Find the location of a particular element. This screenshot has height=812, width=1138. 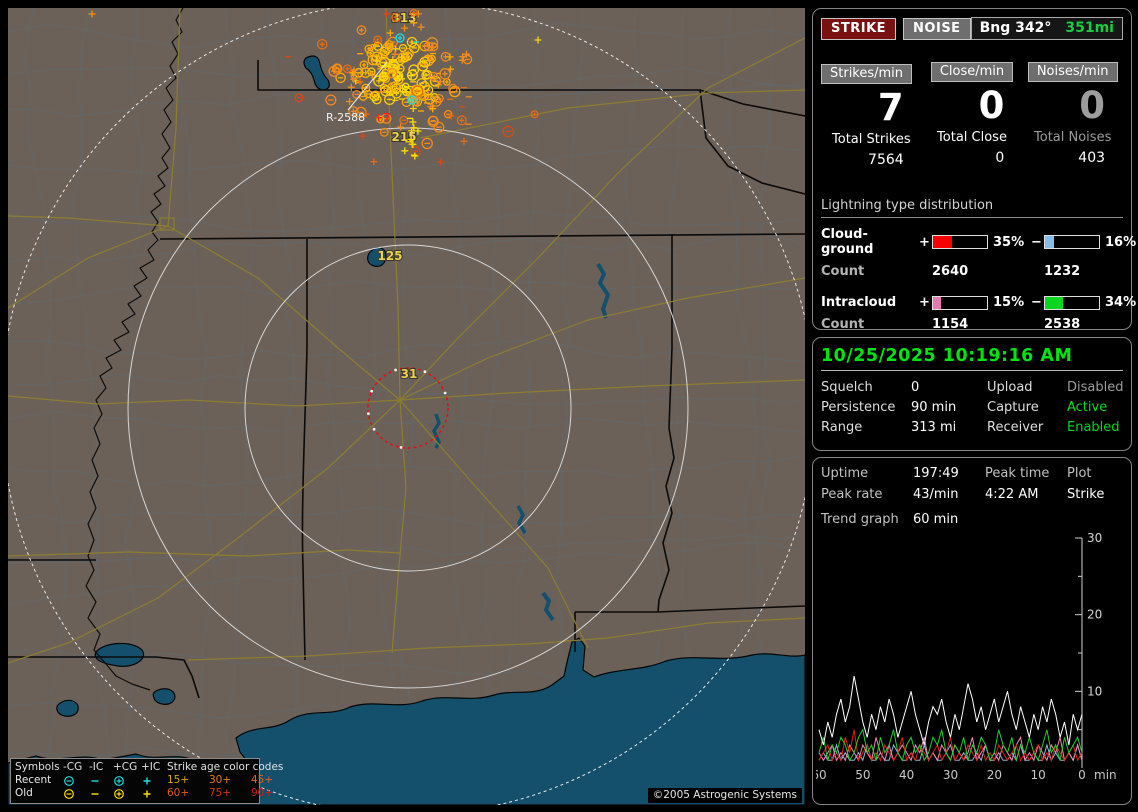

close-per-min-header: Close/min is located at coordinates (972, 72).